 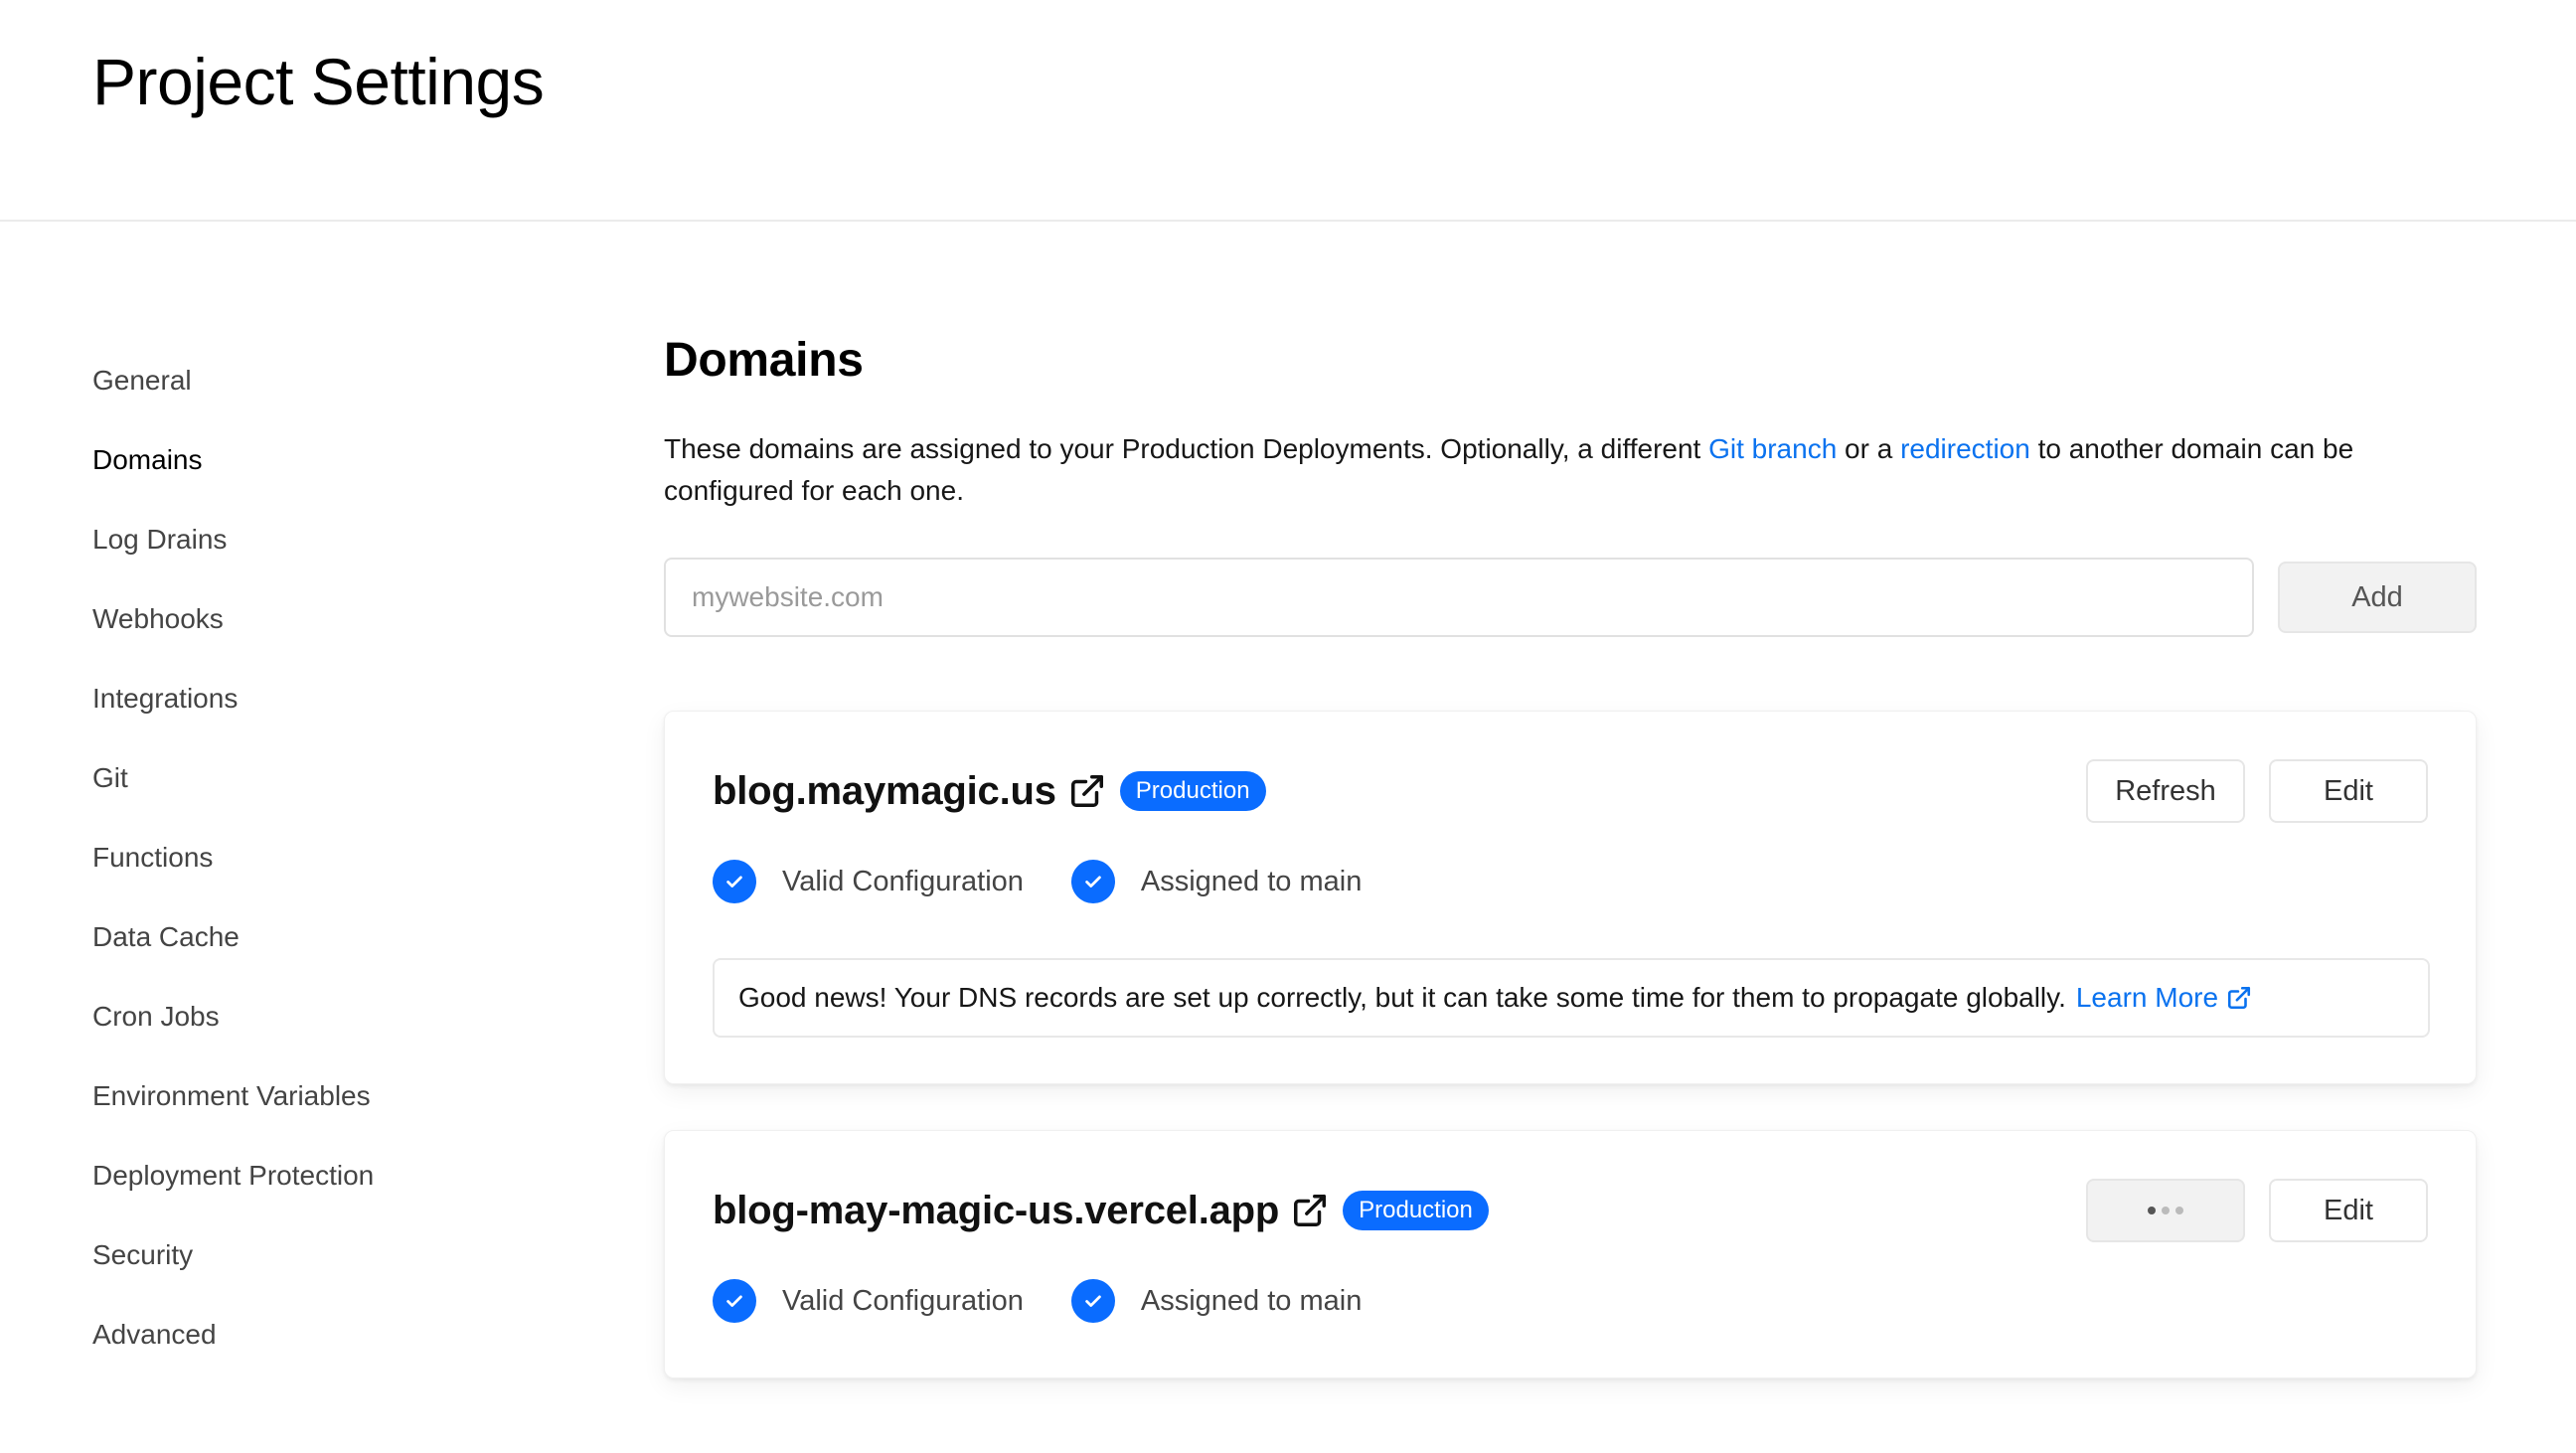 What do you see at coordinates (884, 792) in the screenshot?
I see `domain-name-link: blog.maymagic.us` at bounding box center [884, 792].